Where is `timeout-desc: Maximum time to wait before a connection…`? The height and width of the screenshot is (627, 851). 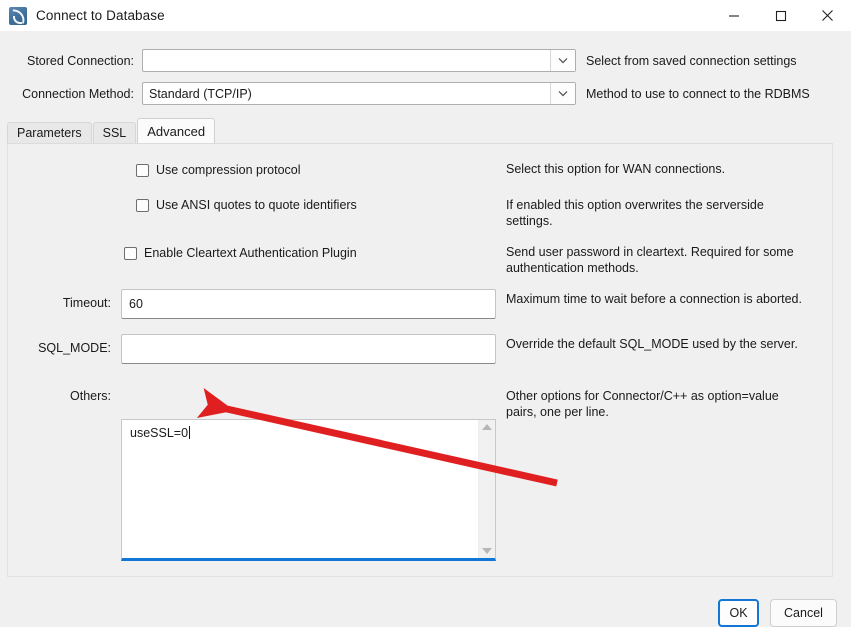
timeout-desc: Maximum time to wait before a connection… is located at coordinates (654, 299).